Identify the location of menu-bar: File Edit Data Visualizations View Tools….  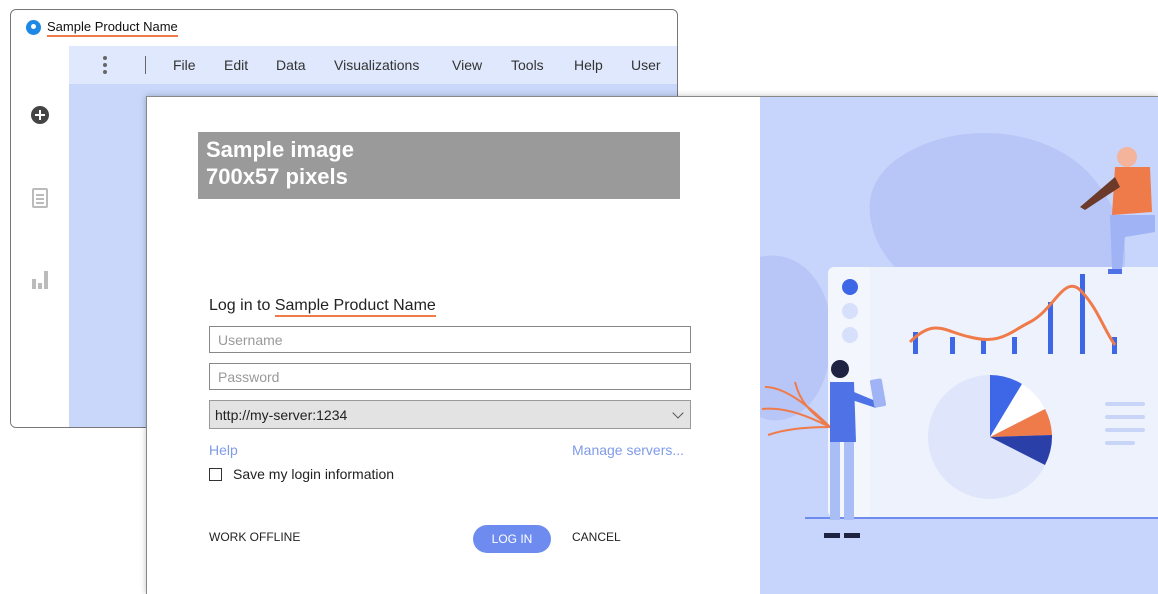
(373, 65).